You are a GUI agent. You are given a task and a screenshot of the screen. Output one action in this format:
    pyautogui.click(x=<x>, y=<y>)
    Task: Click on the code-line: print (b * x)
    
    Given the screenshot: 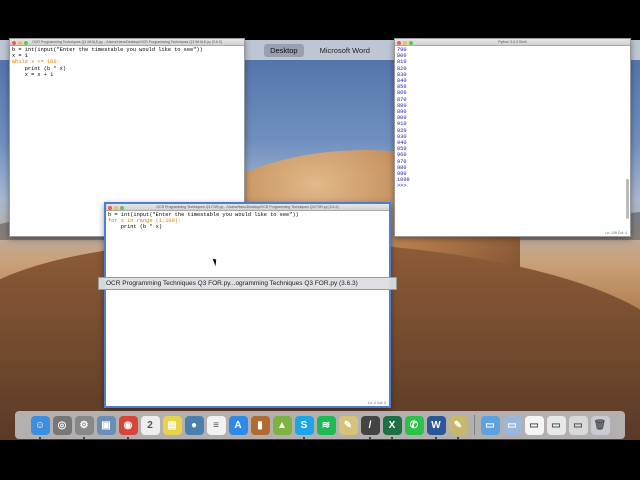 What is the action you would take?
    pyautogui.click(x=135, y=227)
    